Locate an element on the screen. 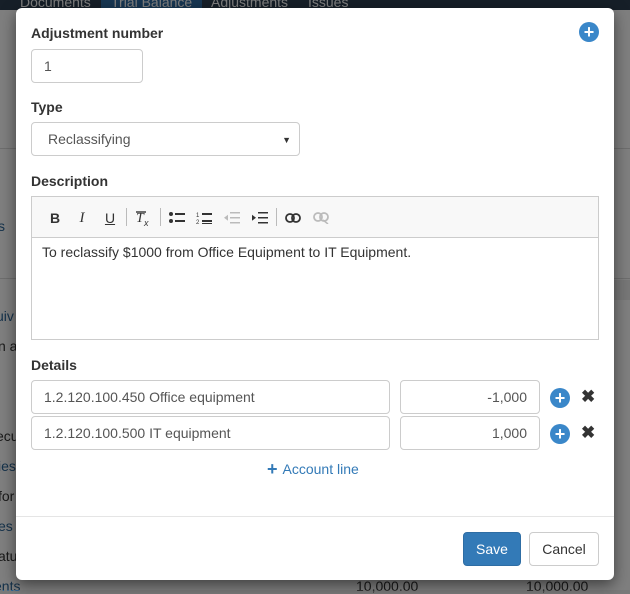 The height and width of the screenshot is (594, 630). account-input: 1.2.120.100.450 Office equipment is located at coordinates (210, 397).